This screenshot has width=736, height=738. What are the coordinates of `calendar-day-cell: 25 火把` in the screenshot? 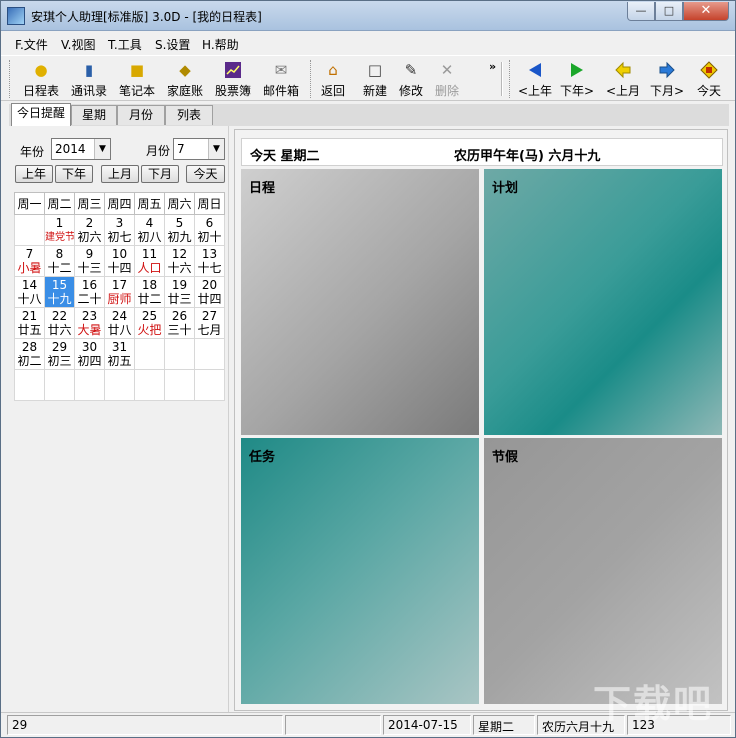 It's located at (149, 323).